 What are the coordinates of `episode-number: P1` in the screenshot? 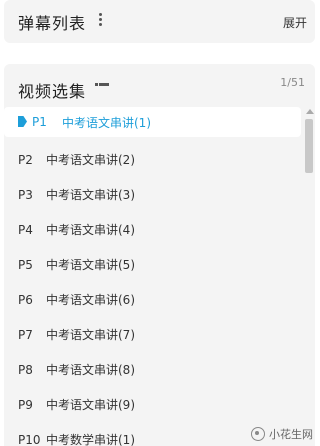 It's located at (39, 122).